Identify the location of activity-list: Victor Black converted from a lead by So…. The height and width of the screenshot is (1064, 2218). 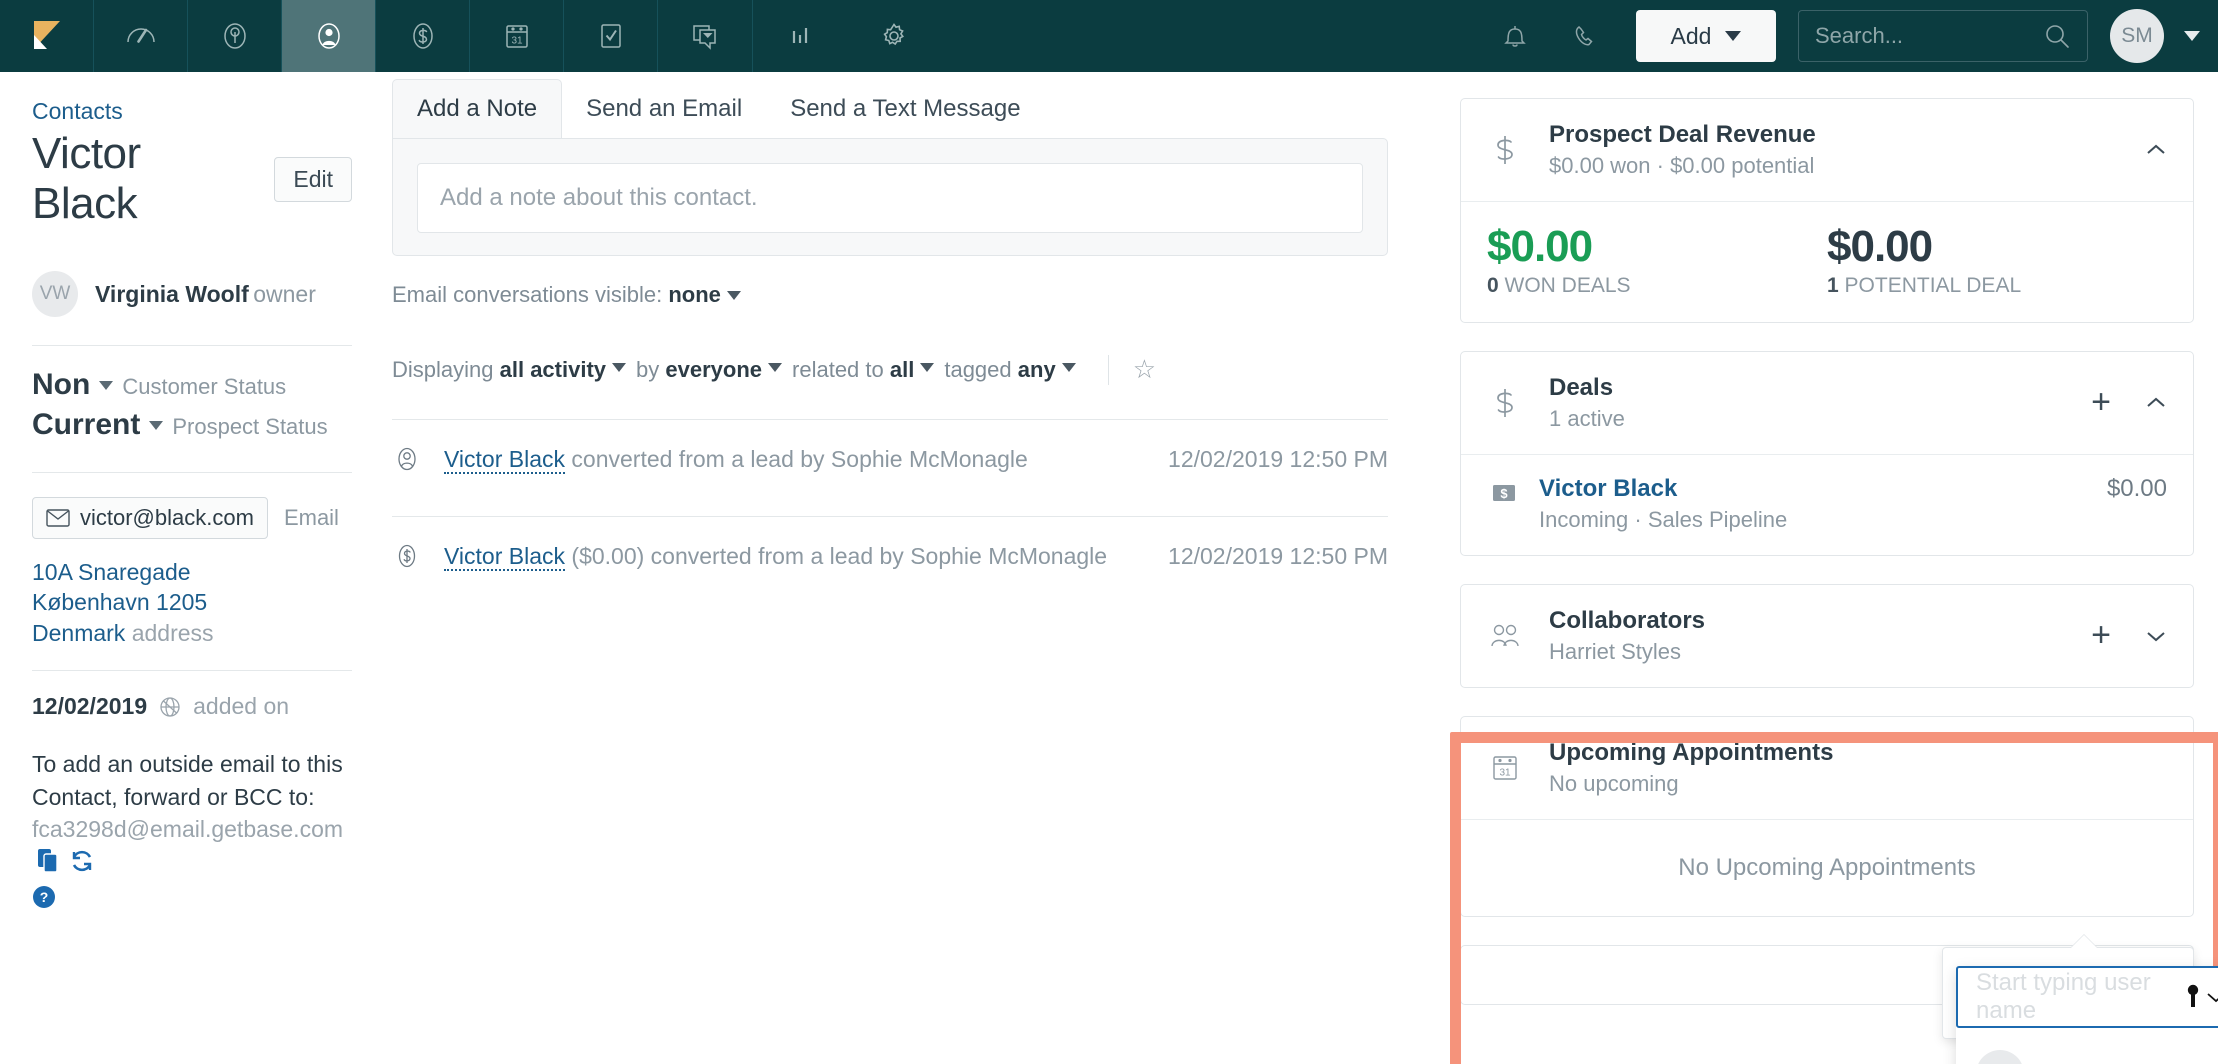
(890, 516).